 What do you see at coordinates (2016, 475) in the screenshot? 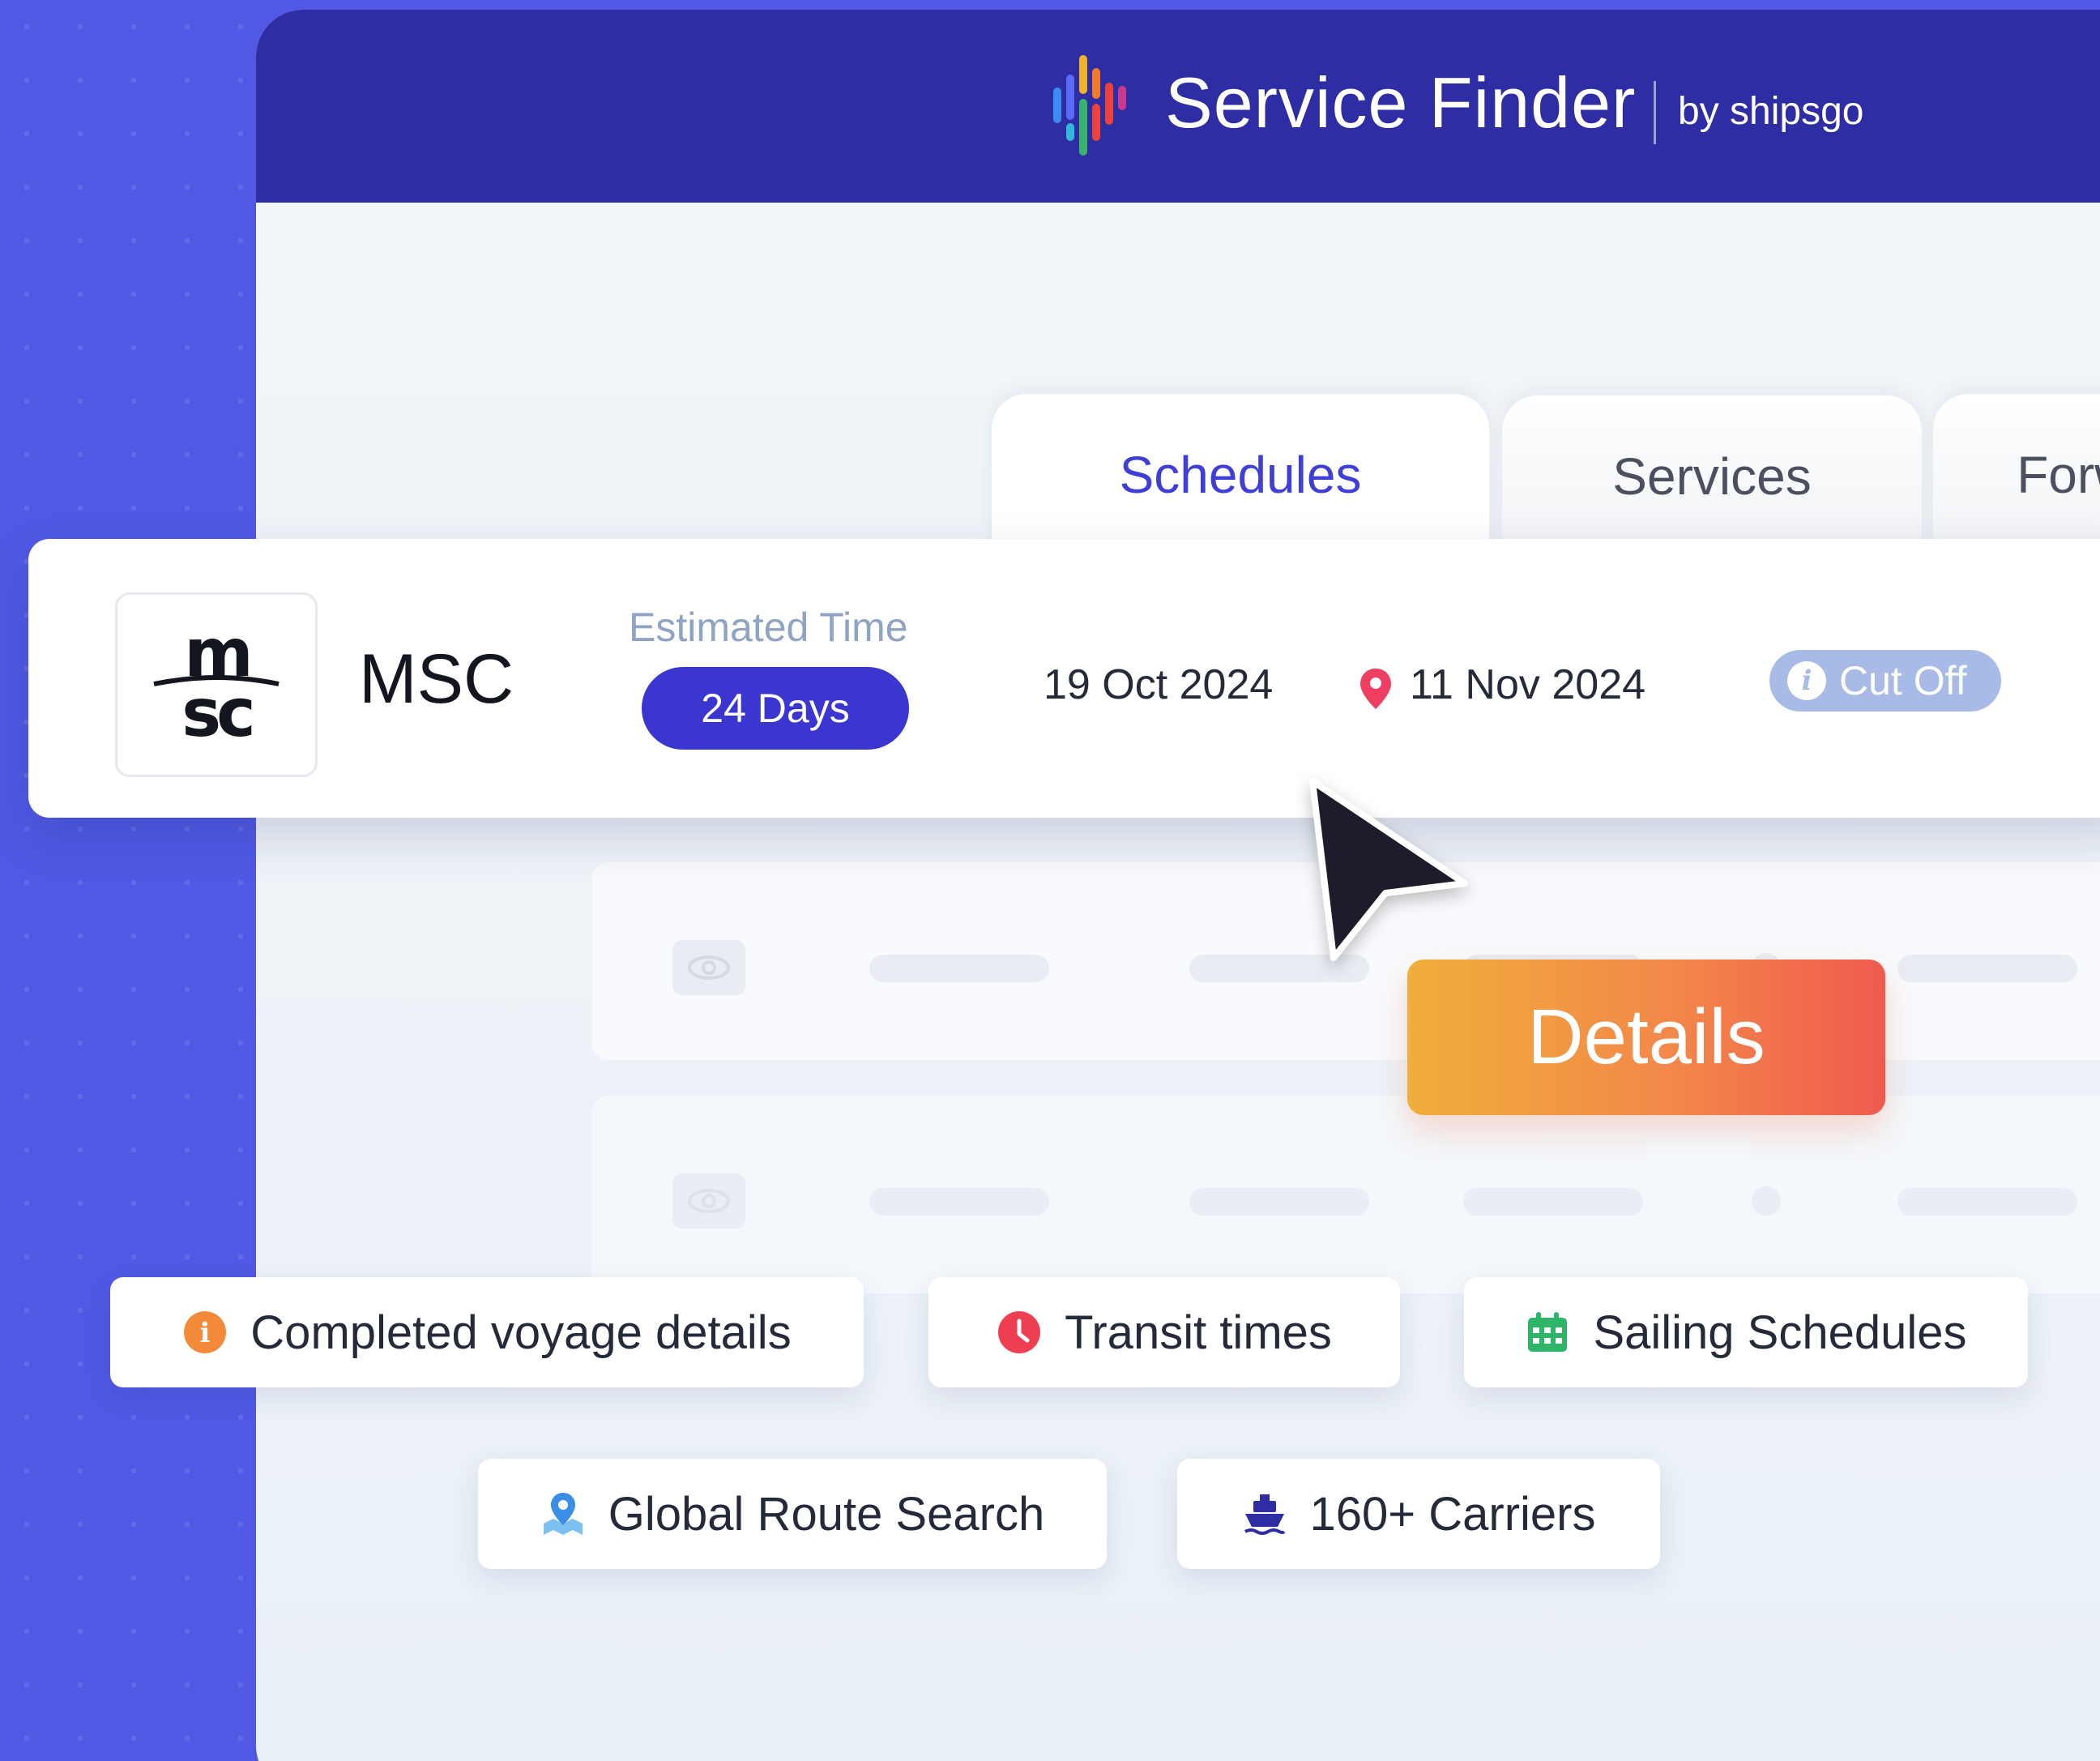
I see `tab-forwarders: Forwarders` at bounding box center [2016, 475].